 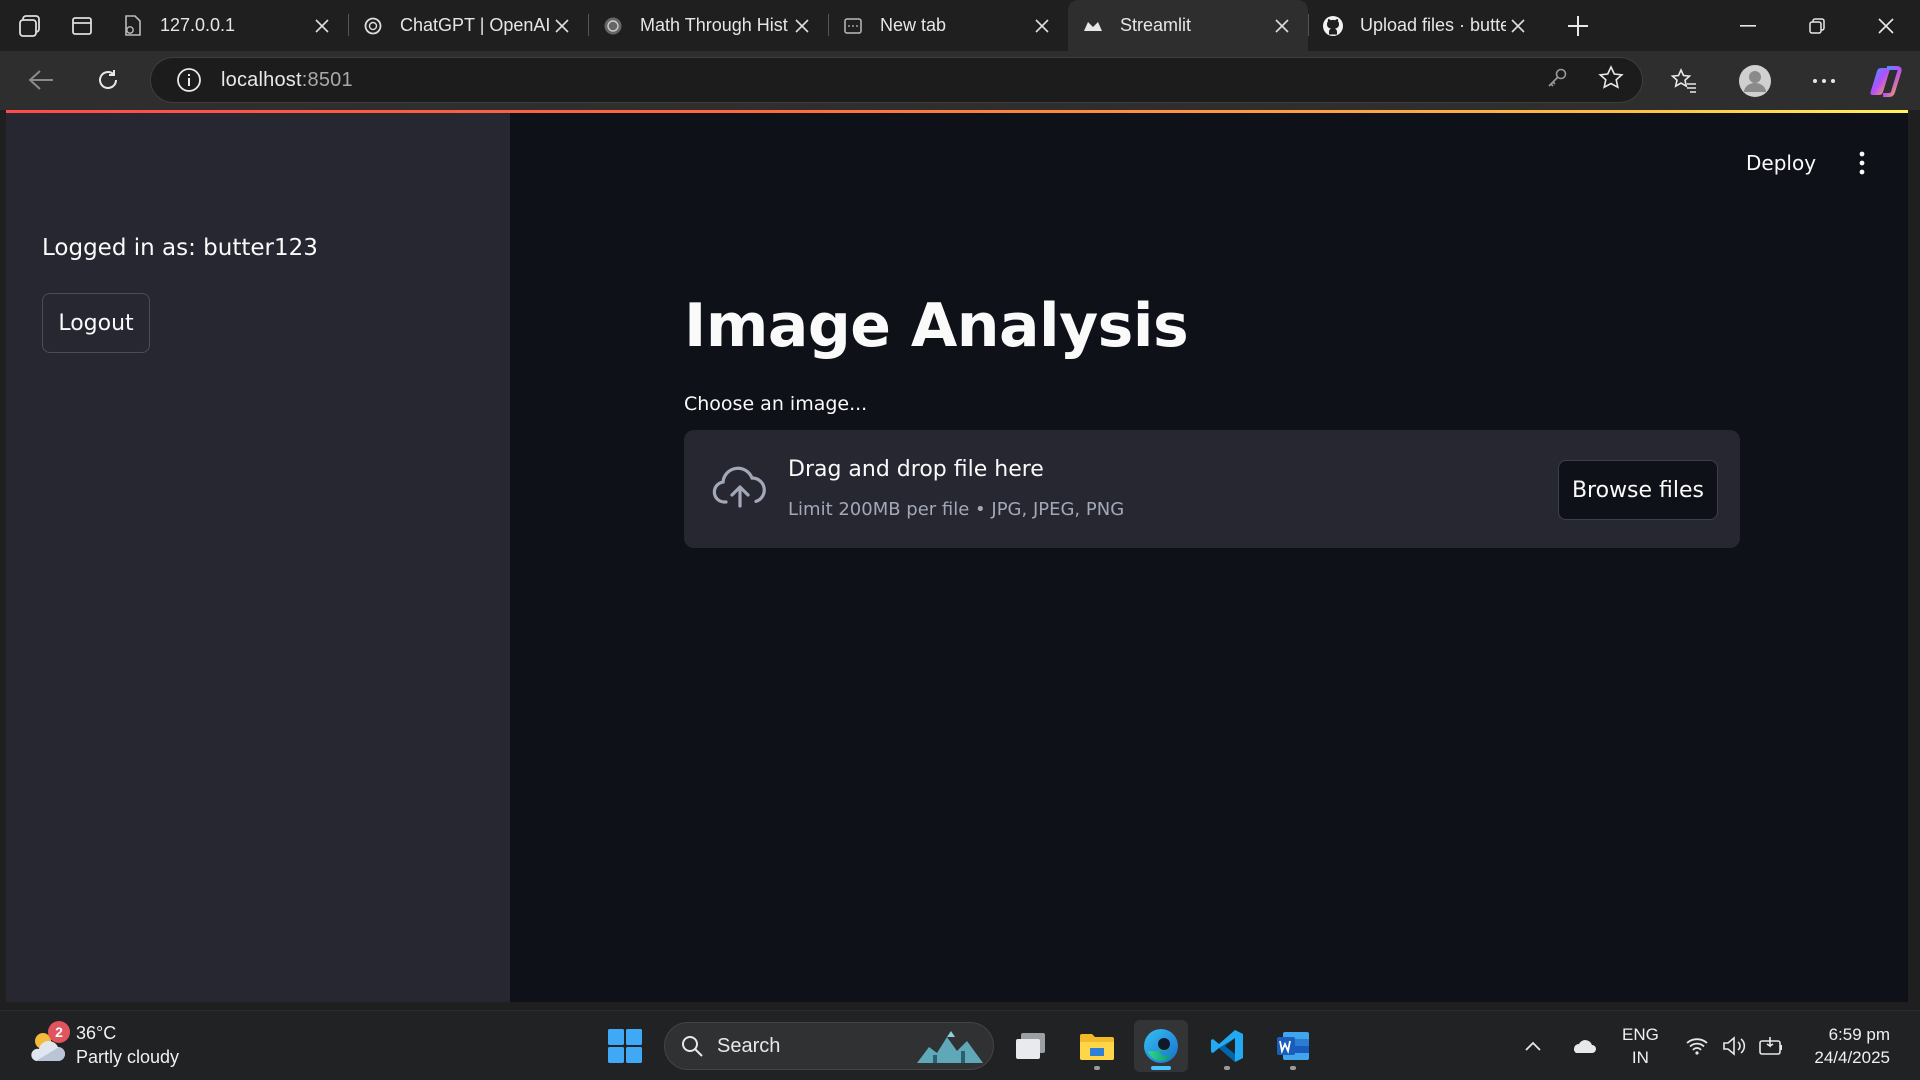 I want to click on github-icon, so click(x=1333, y=26).